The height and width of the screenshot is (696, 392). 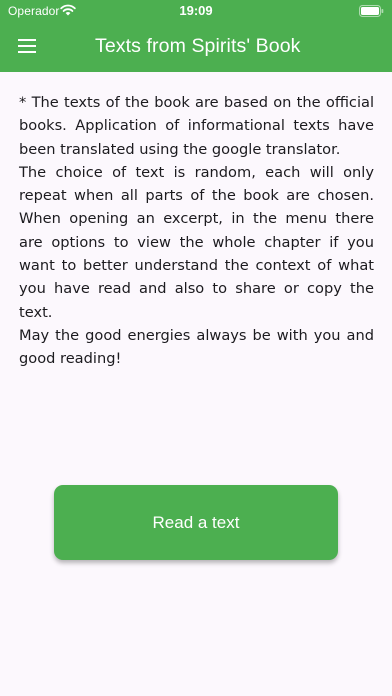 I want to click on clock: 19:09, so click(x=196, y=10).